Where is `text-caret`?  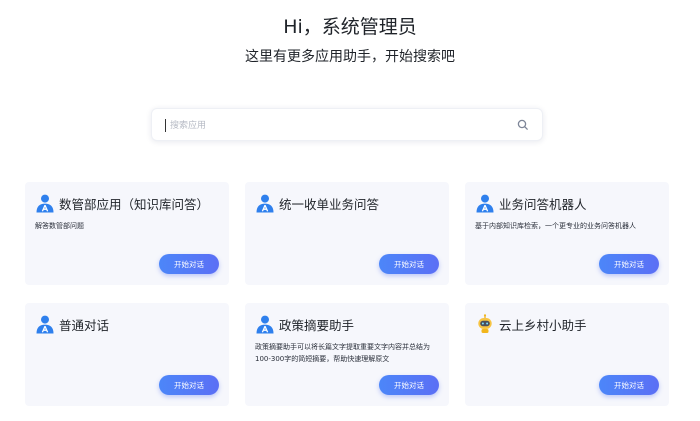 text-caret is located at coordinates (165, 125).